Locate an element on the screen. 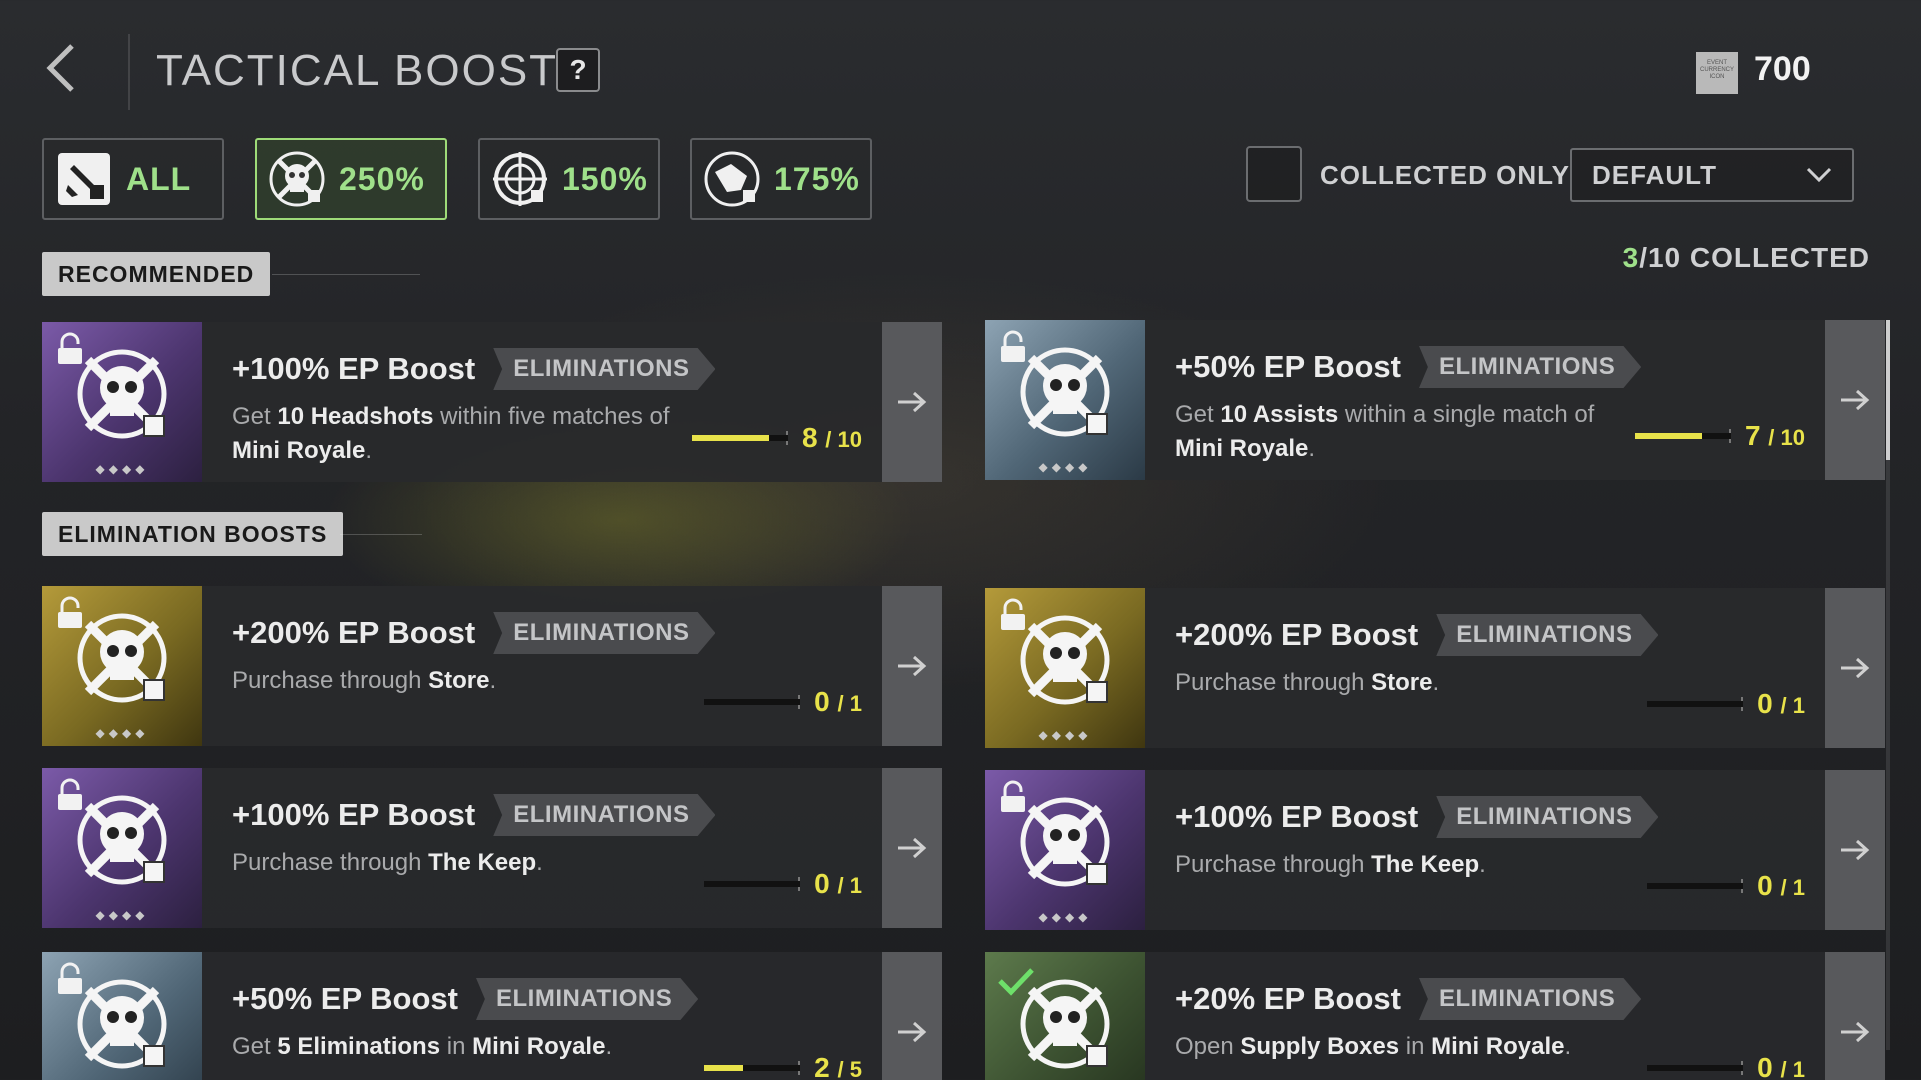 This screenshot has height=1080, width=1921. boost-progress: 8 / 10 is located at coordinates (776, 438).